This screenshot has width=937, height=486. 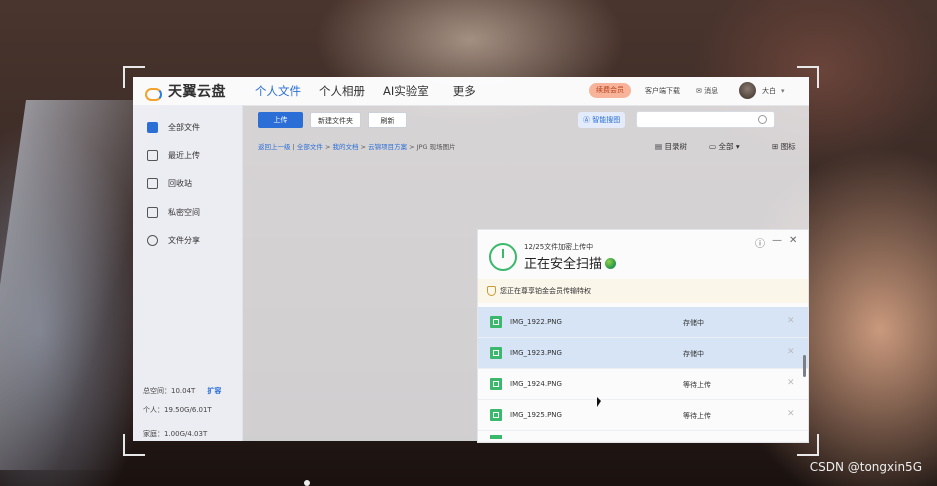 I want to click on sidebar-item-private-space: 私密空间, so click(x=173, y=212).